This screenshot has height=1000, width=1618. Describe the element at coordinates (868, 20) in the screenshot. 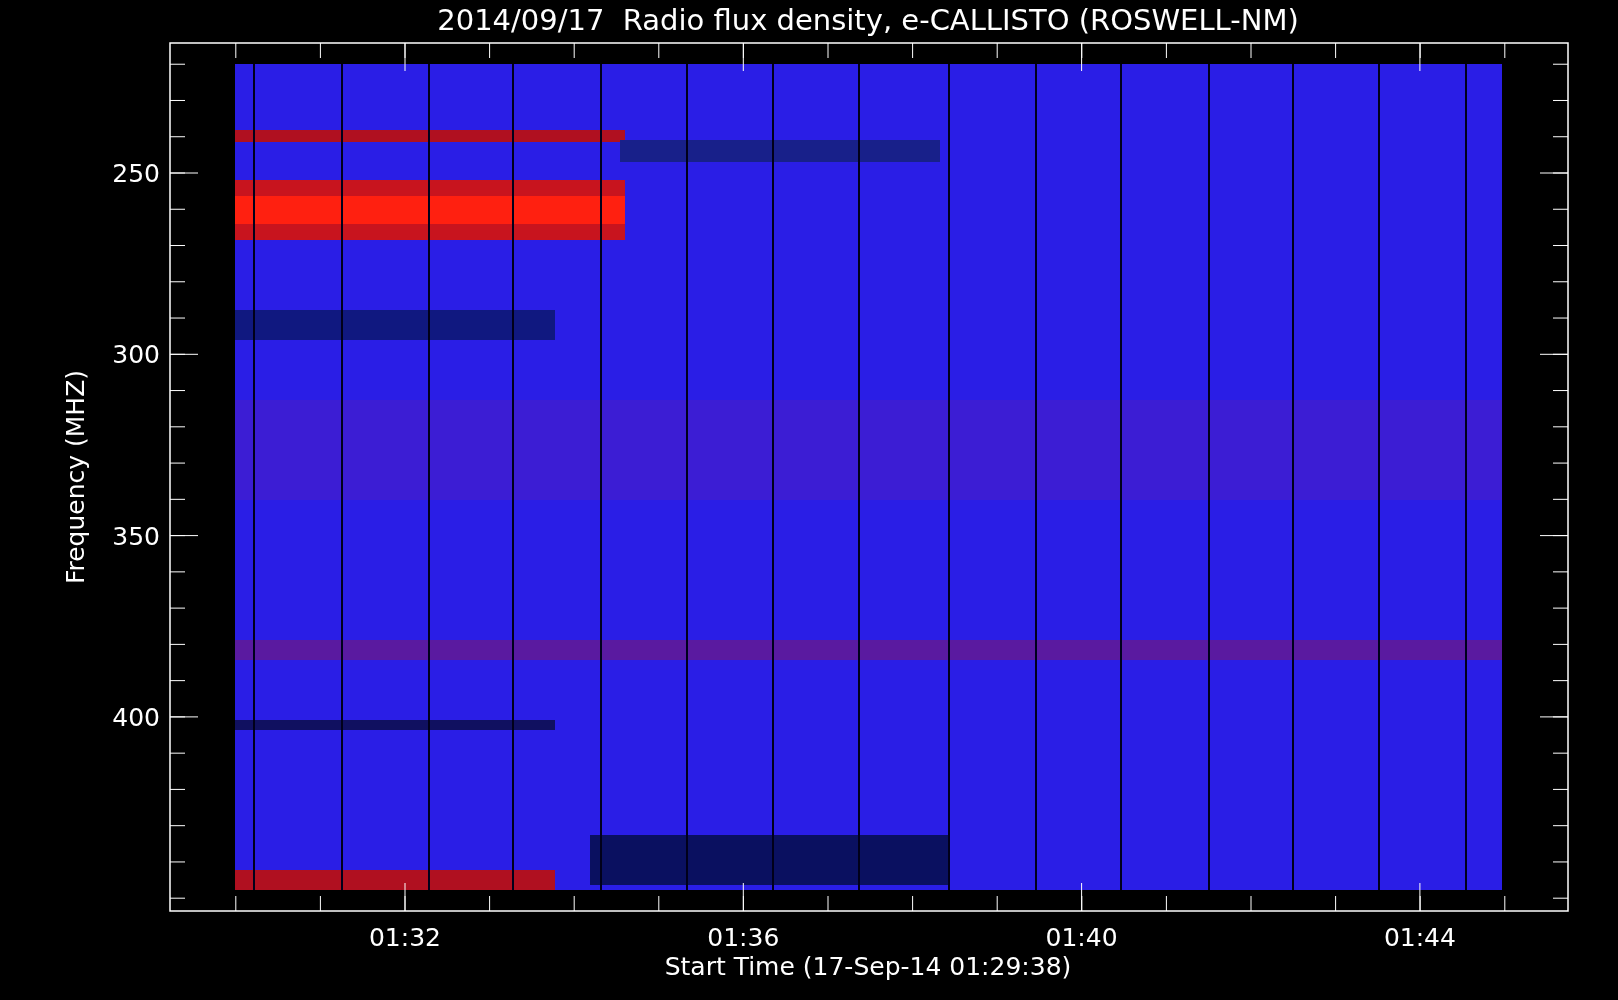

I see `chart-title: 2014/09/17 Radio flux density, e-CALLISTO (ROSWELL-NM)` at that location.